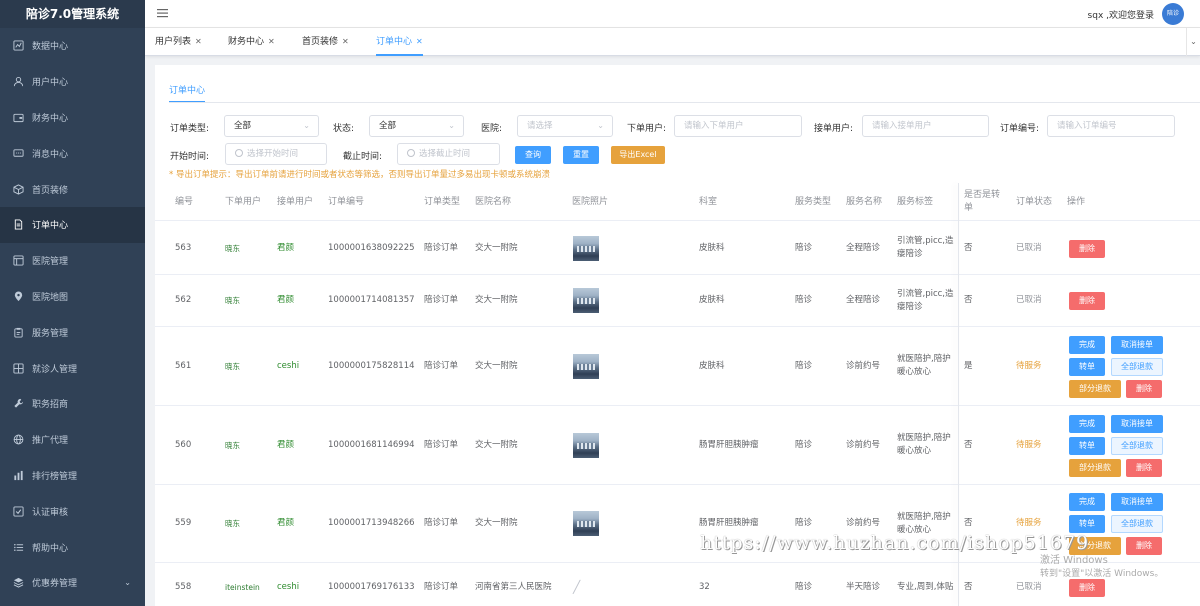 The image size is (1200, 606). Describe the element at coordinates (738, 126) in the screenshot. I see `order-user-input: 请输入下单用户` at that location.